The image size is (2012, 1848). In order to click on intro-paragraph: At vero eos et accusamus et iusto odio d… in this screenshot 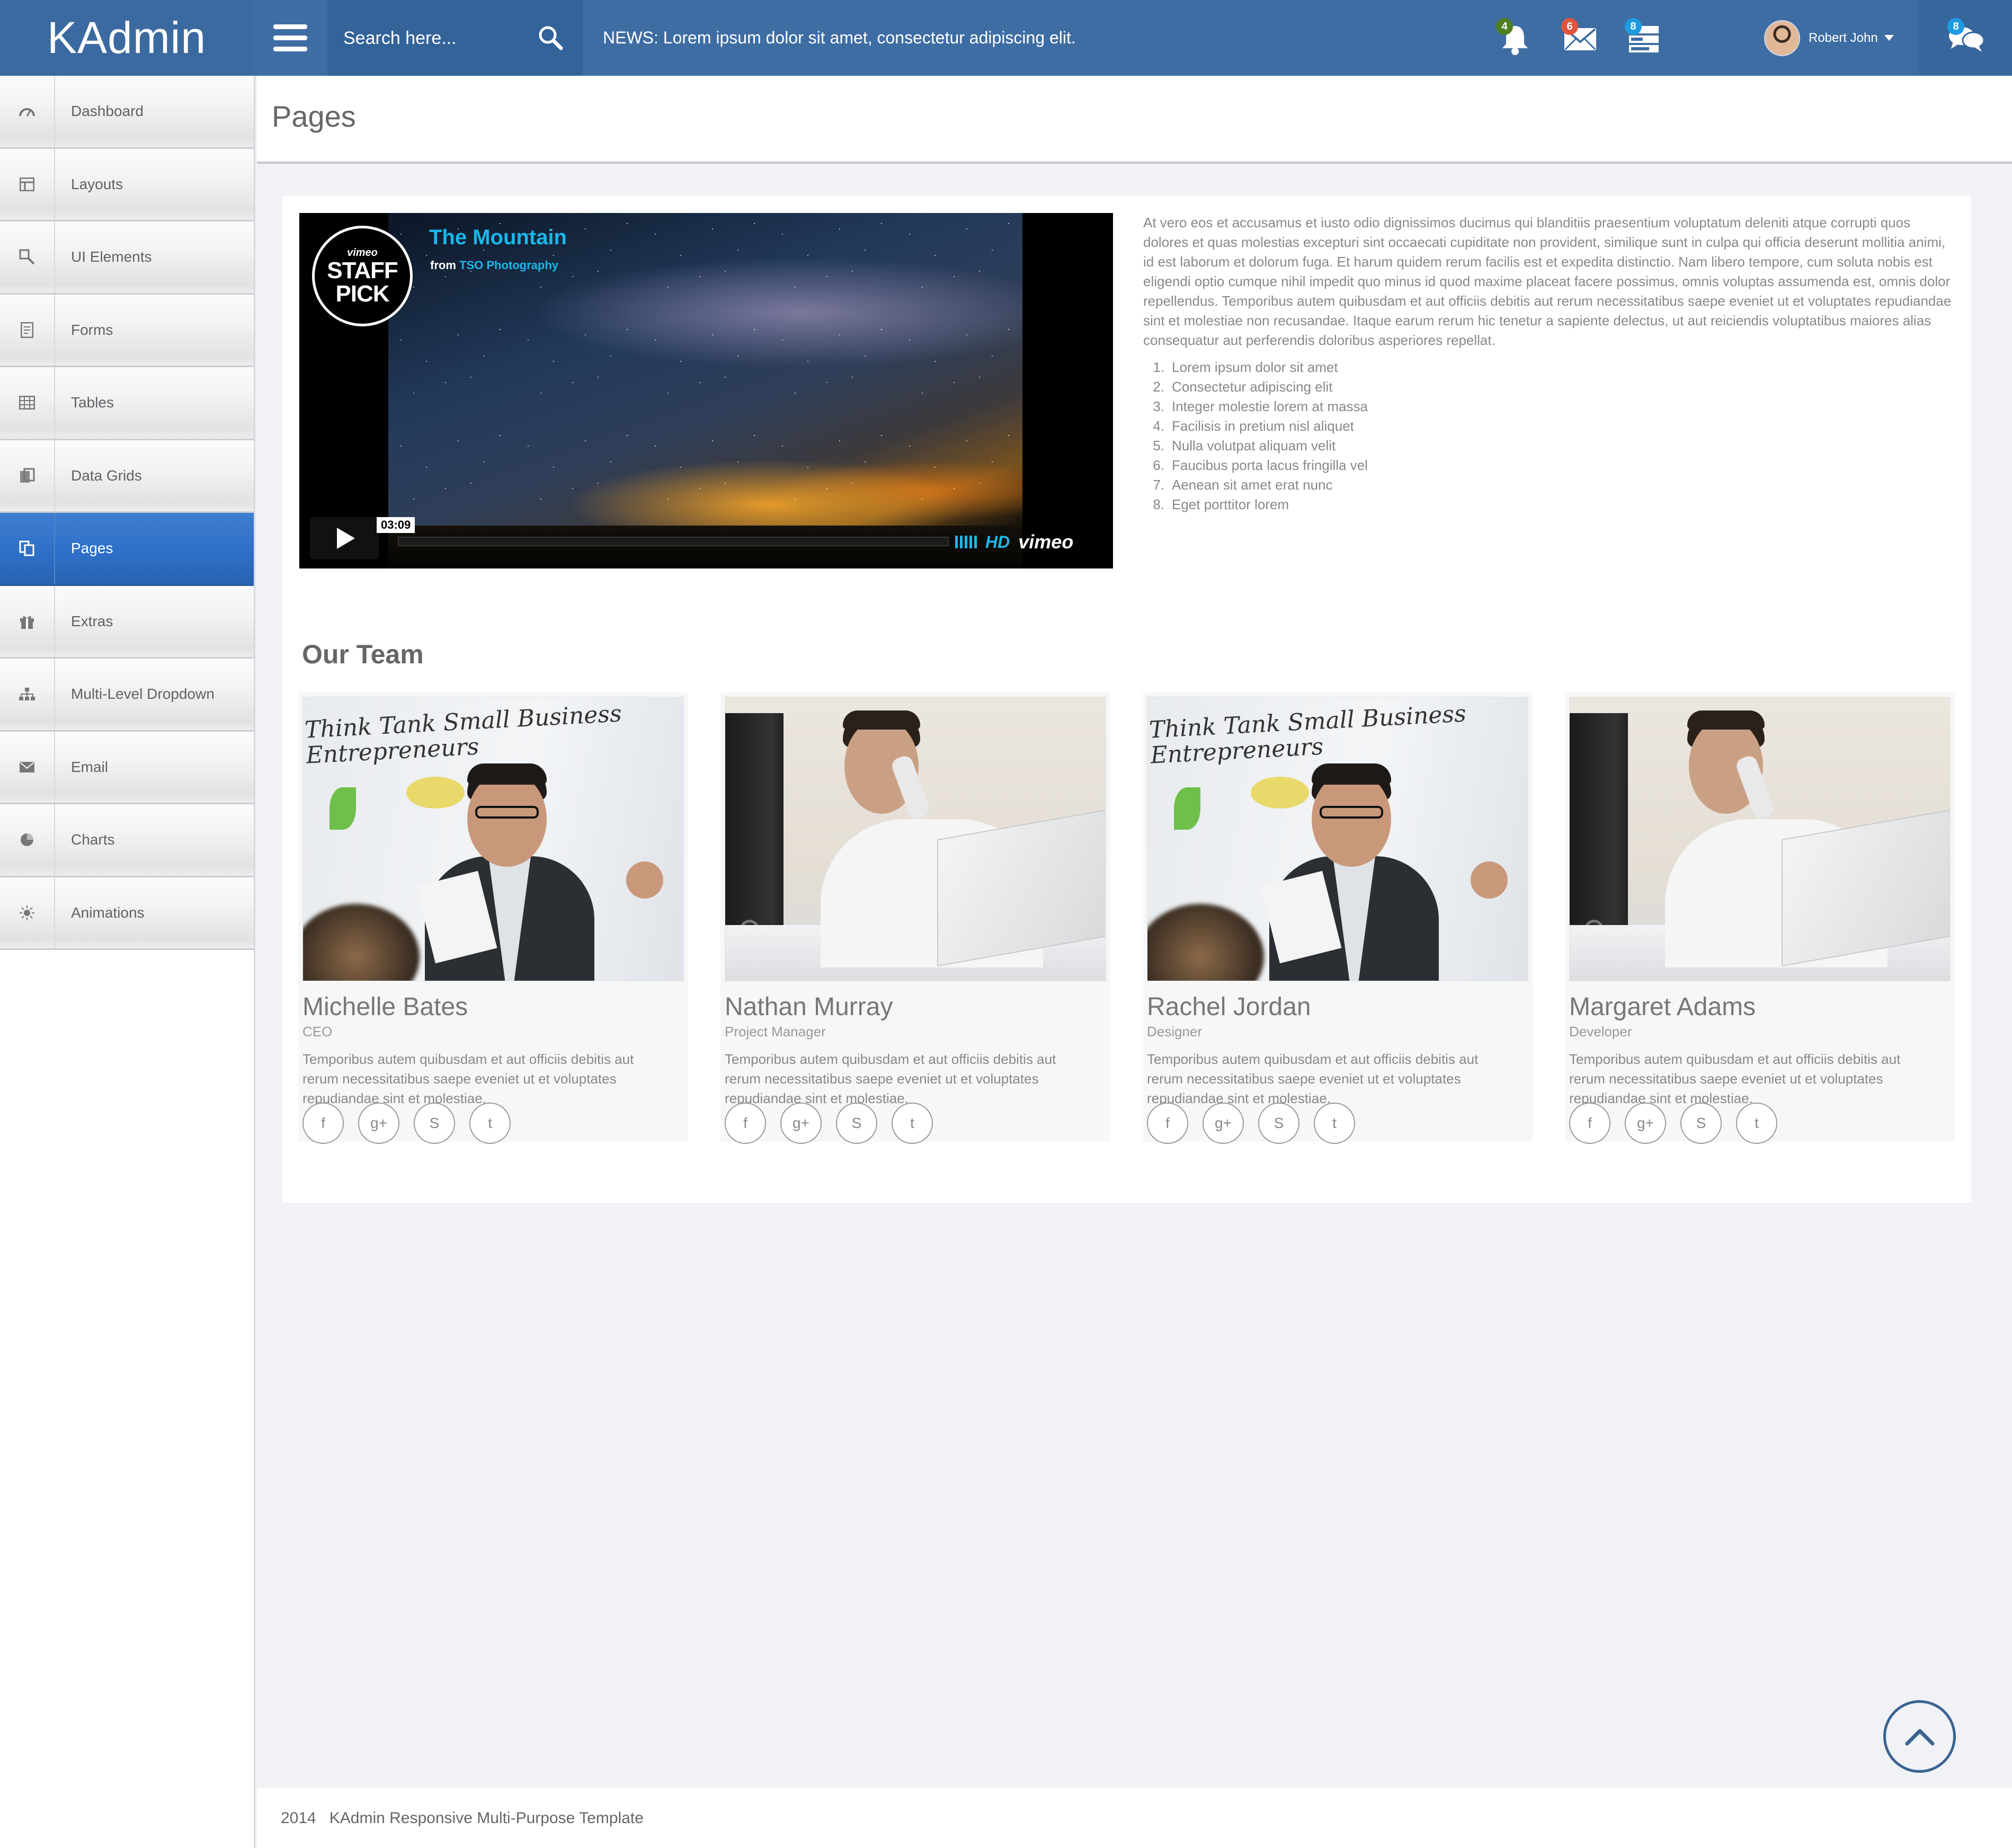, I will do `click(1547, 281)`.